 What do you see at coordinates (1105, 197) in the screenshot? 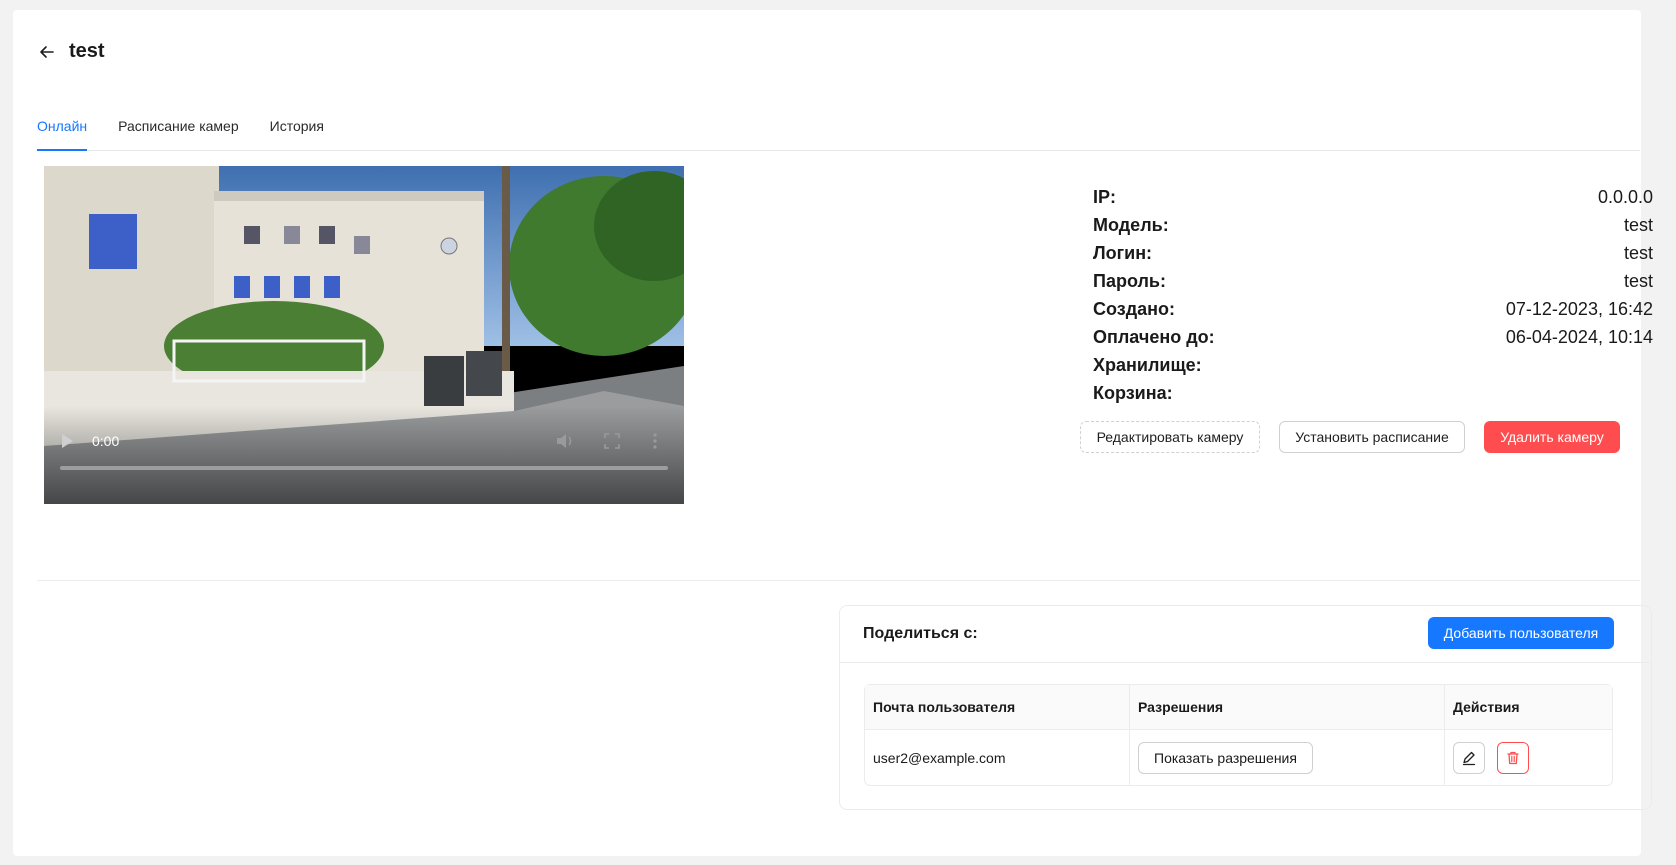
I see `info-label: IP:` at bounding box center [1105, 197].